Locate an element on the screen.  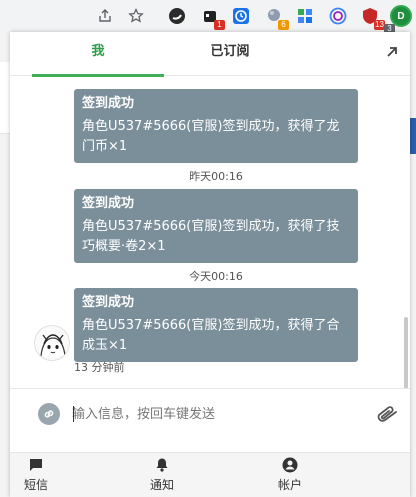
account-icon is located at coordinates (290, 465).